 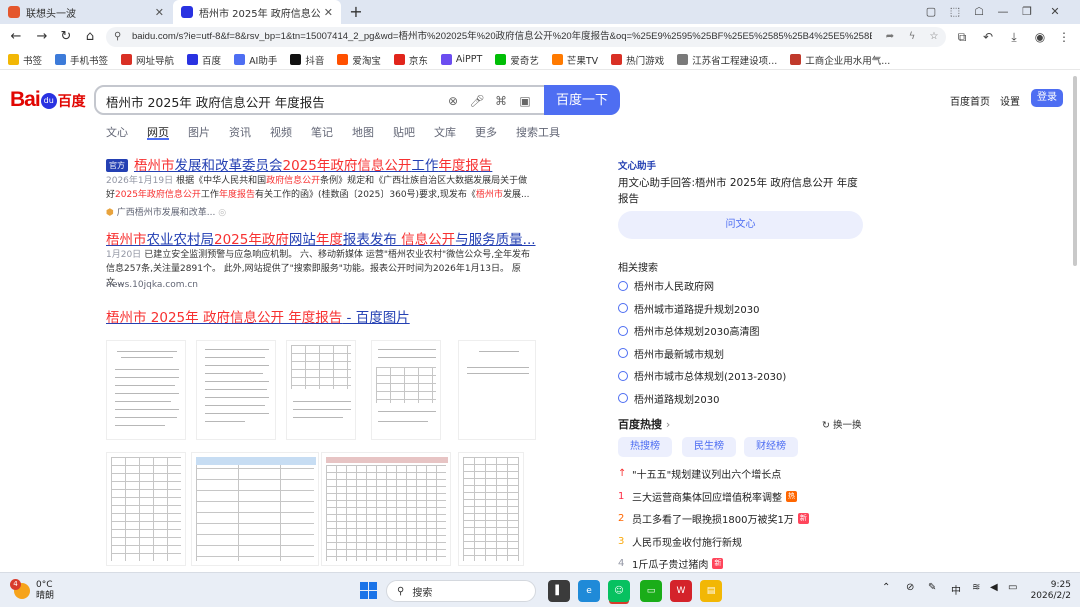 I want to click on search-tab: 视频, so click(x=281, y=132).